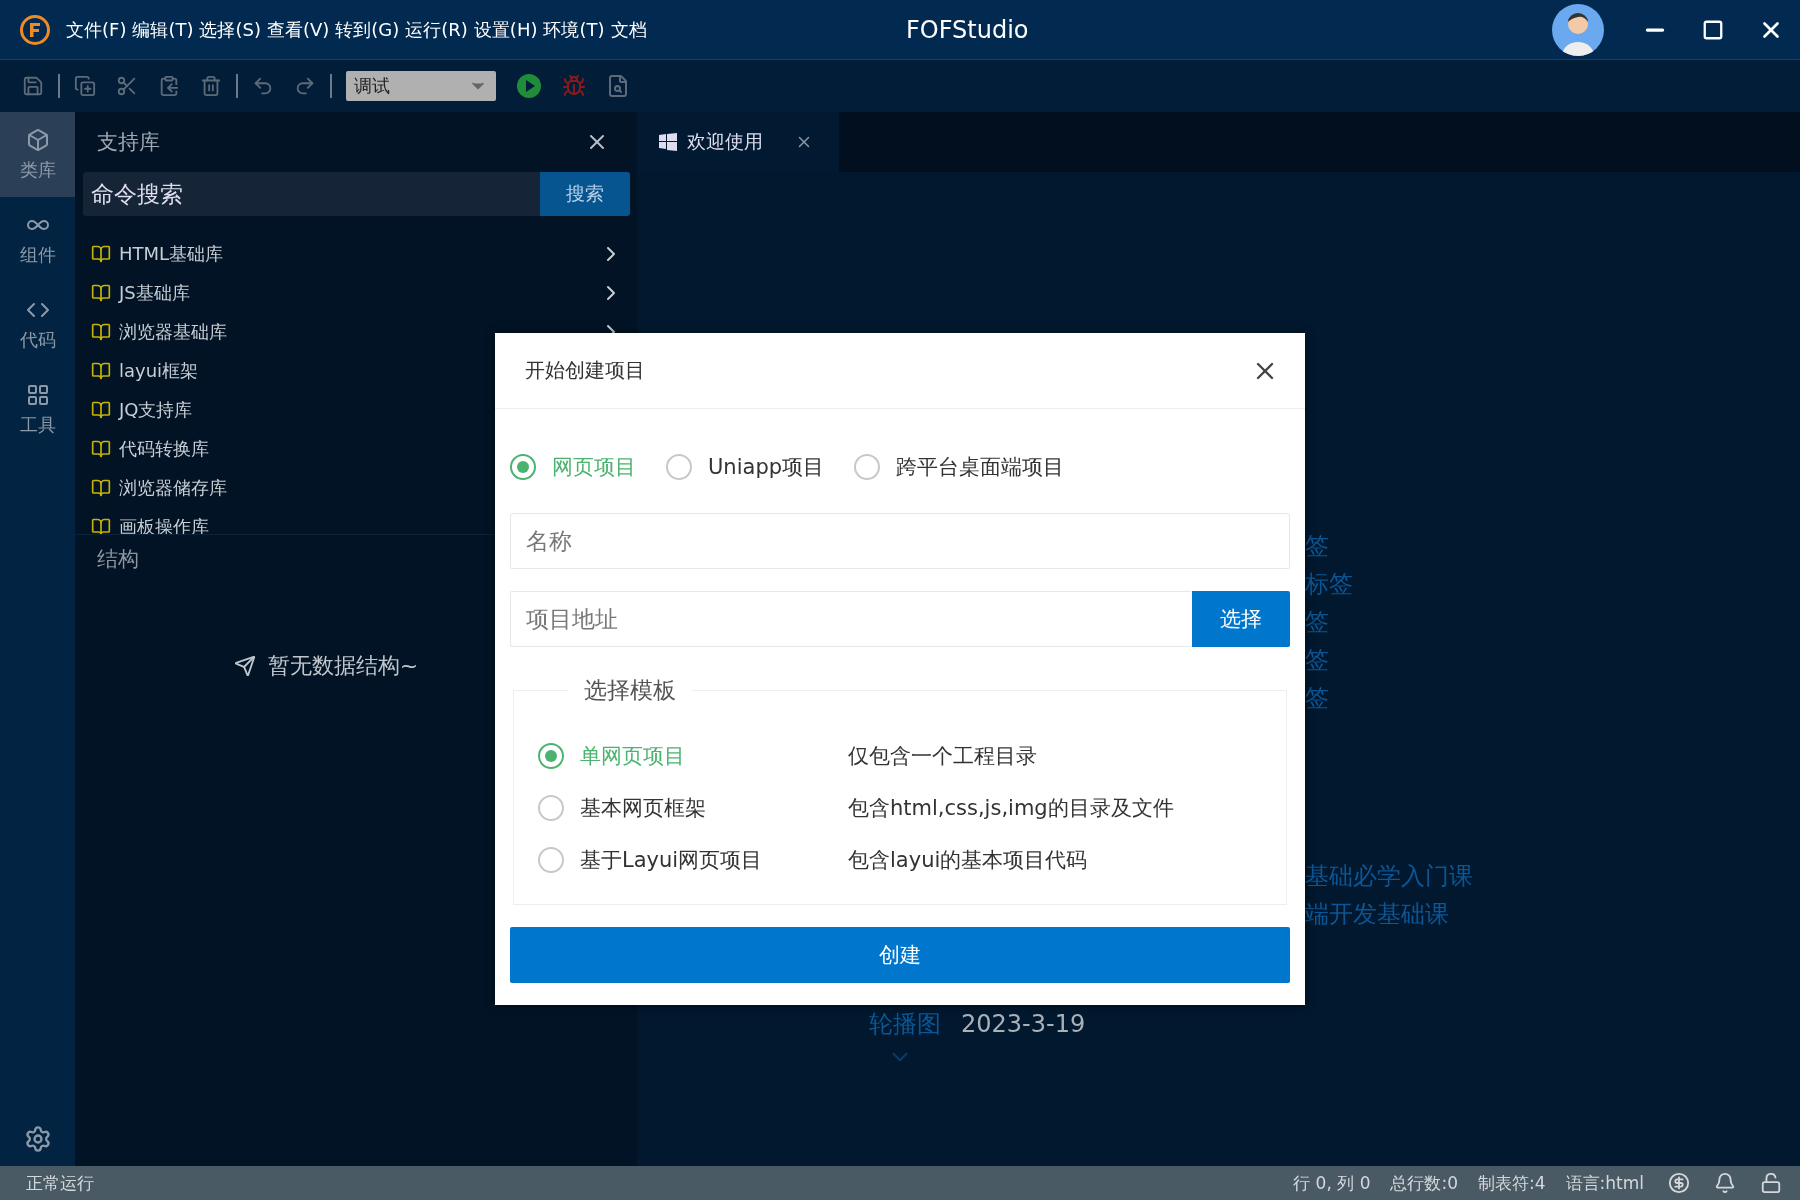  I want to click on play-icon, so click(529, 86).